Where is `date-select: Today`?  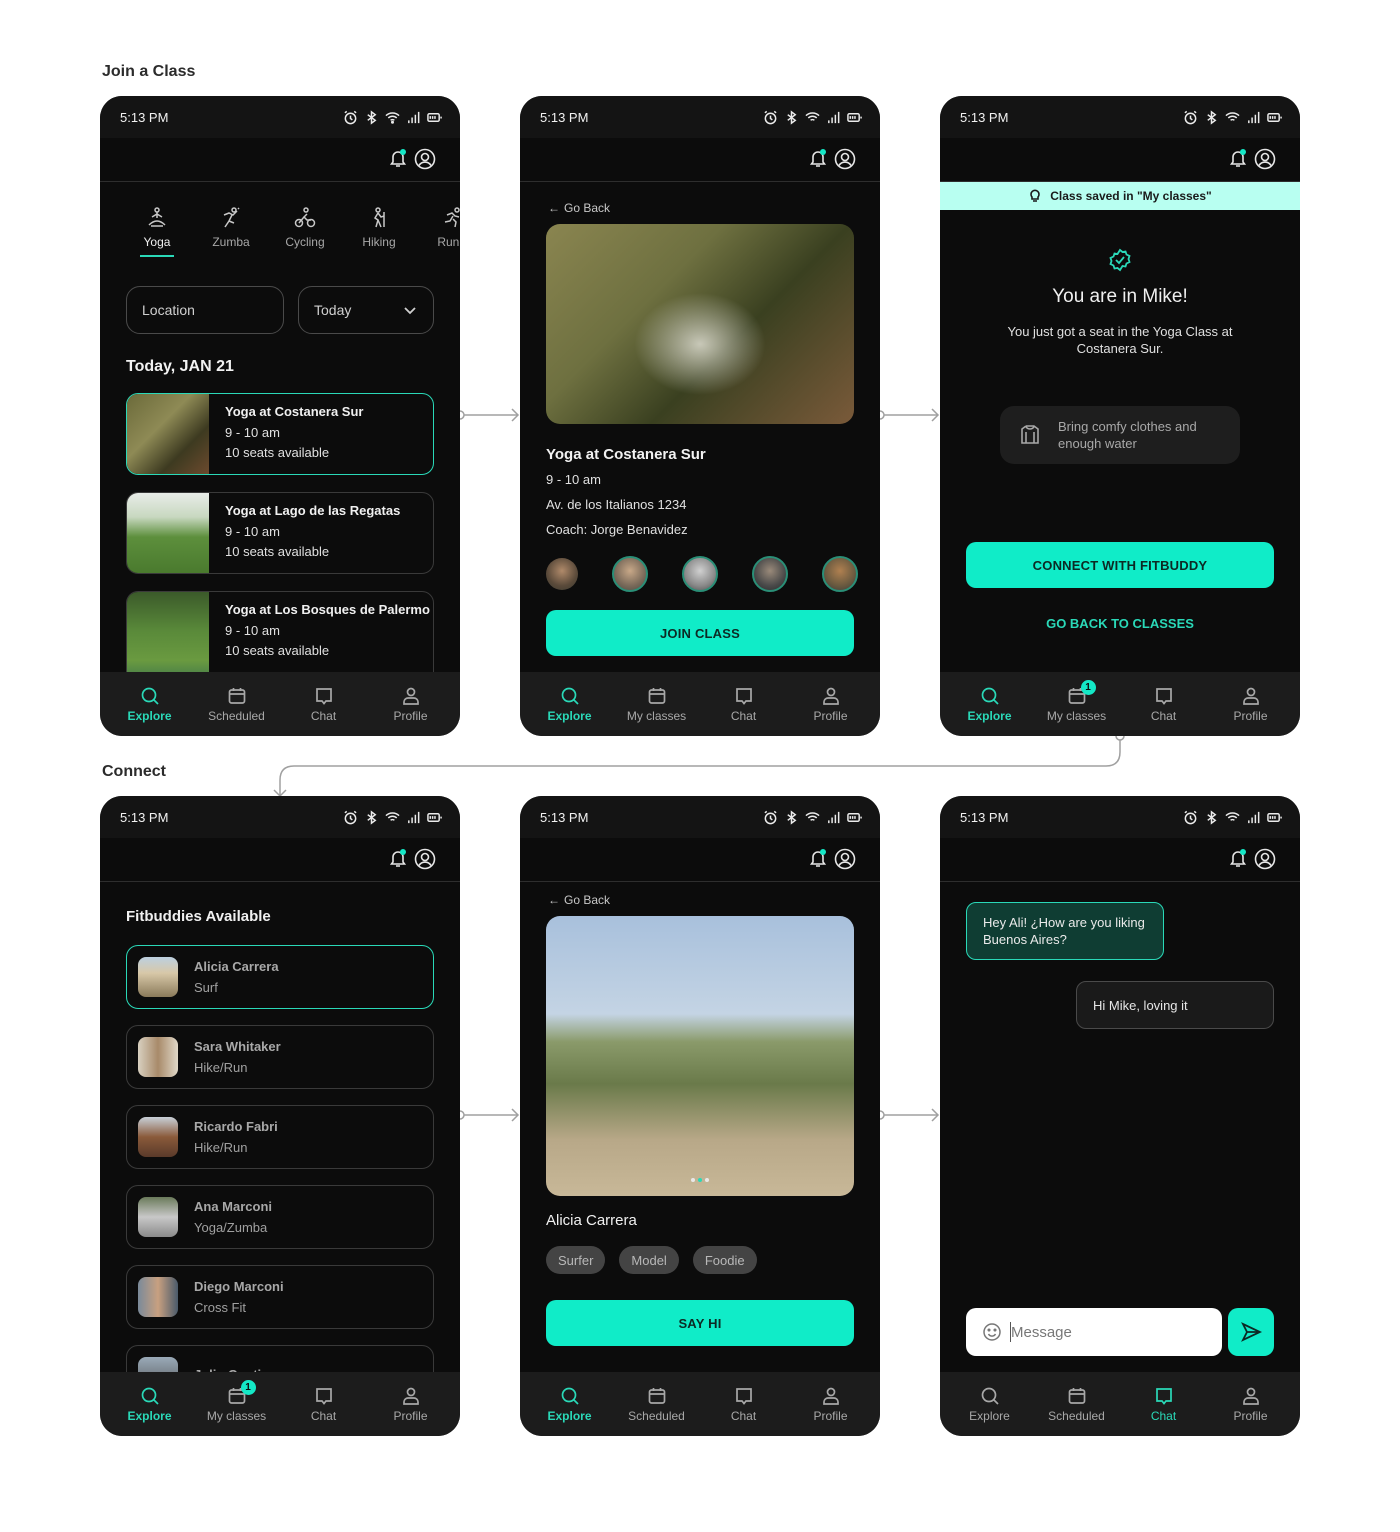 date-select: Today is located at coordinates (366, 310).